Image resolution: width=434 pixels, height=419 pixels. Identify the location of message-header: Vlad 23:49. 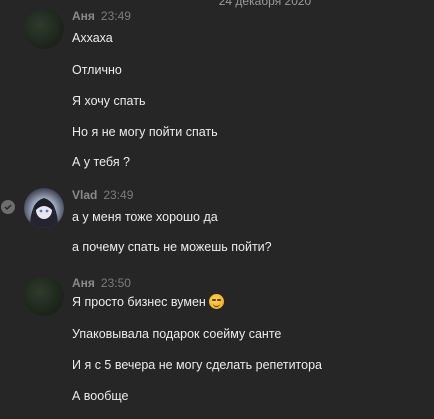
(102, 197).